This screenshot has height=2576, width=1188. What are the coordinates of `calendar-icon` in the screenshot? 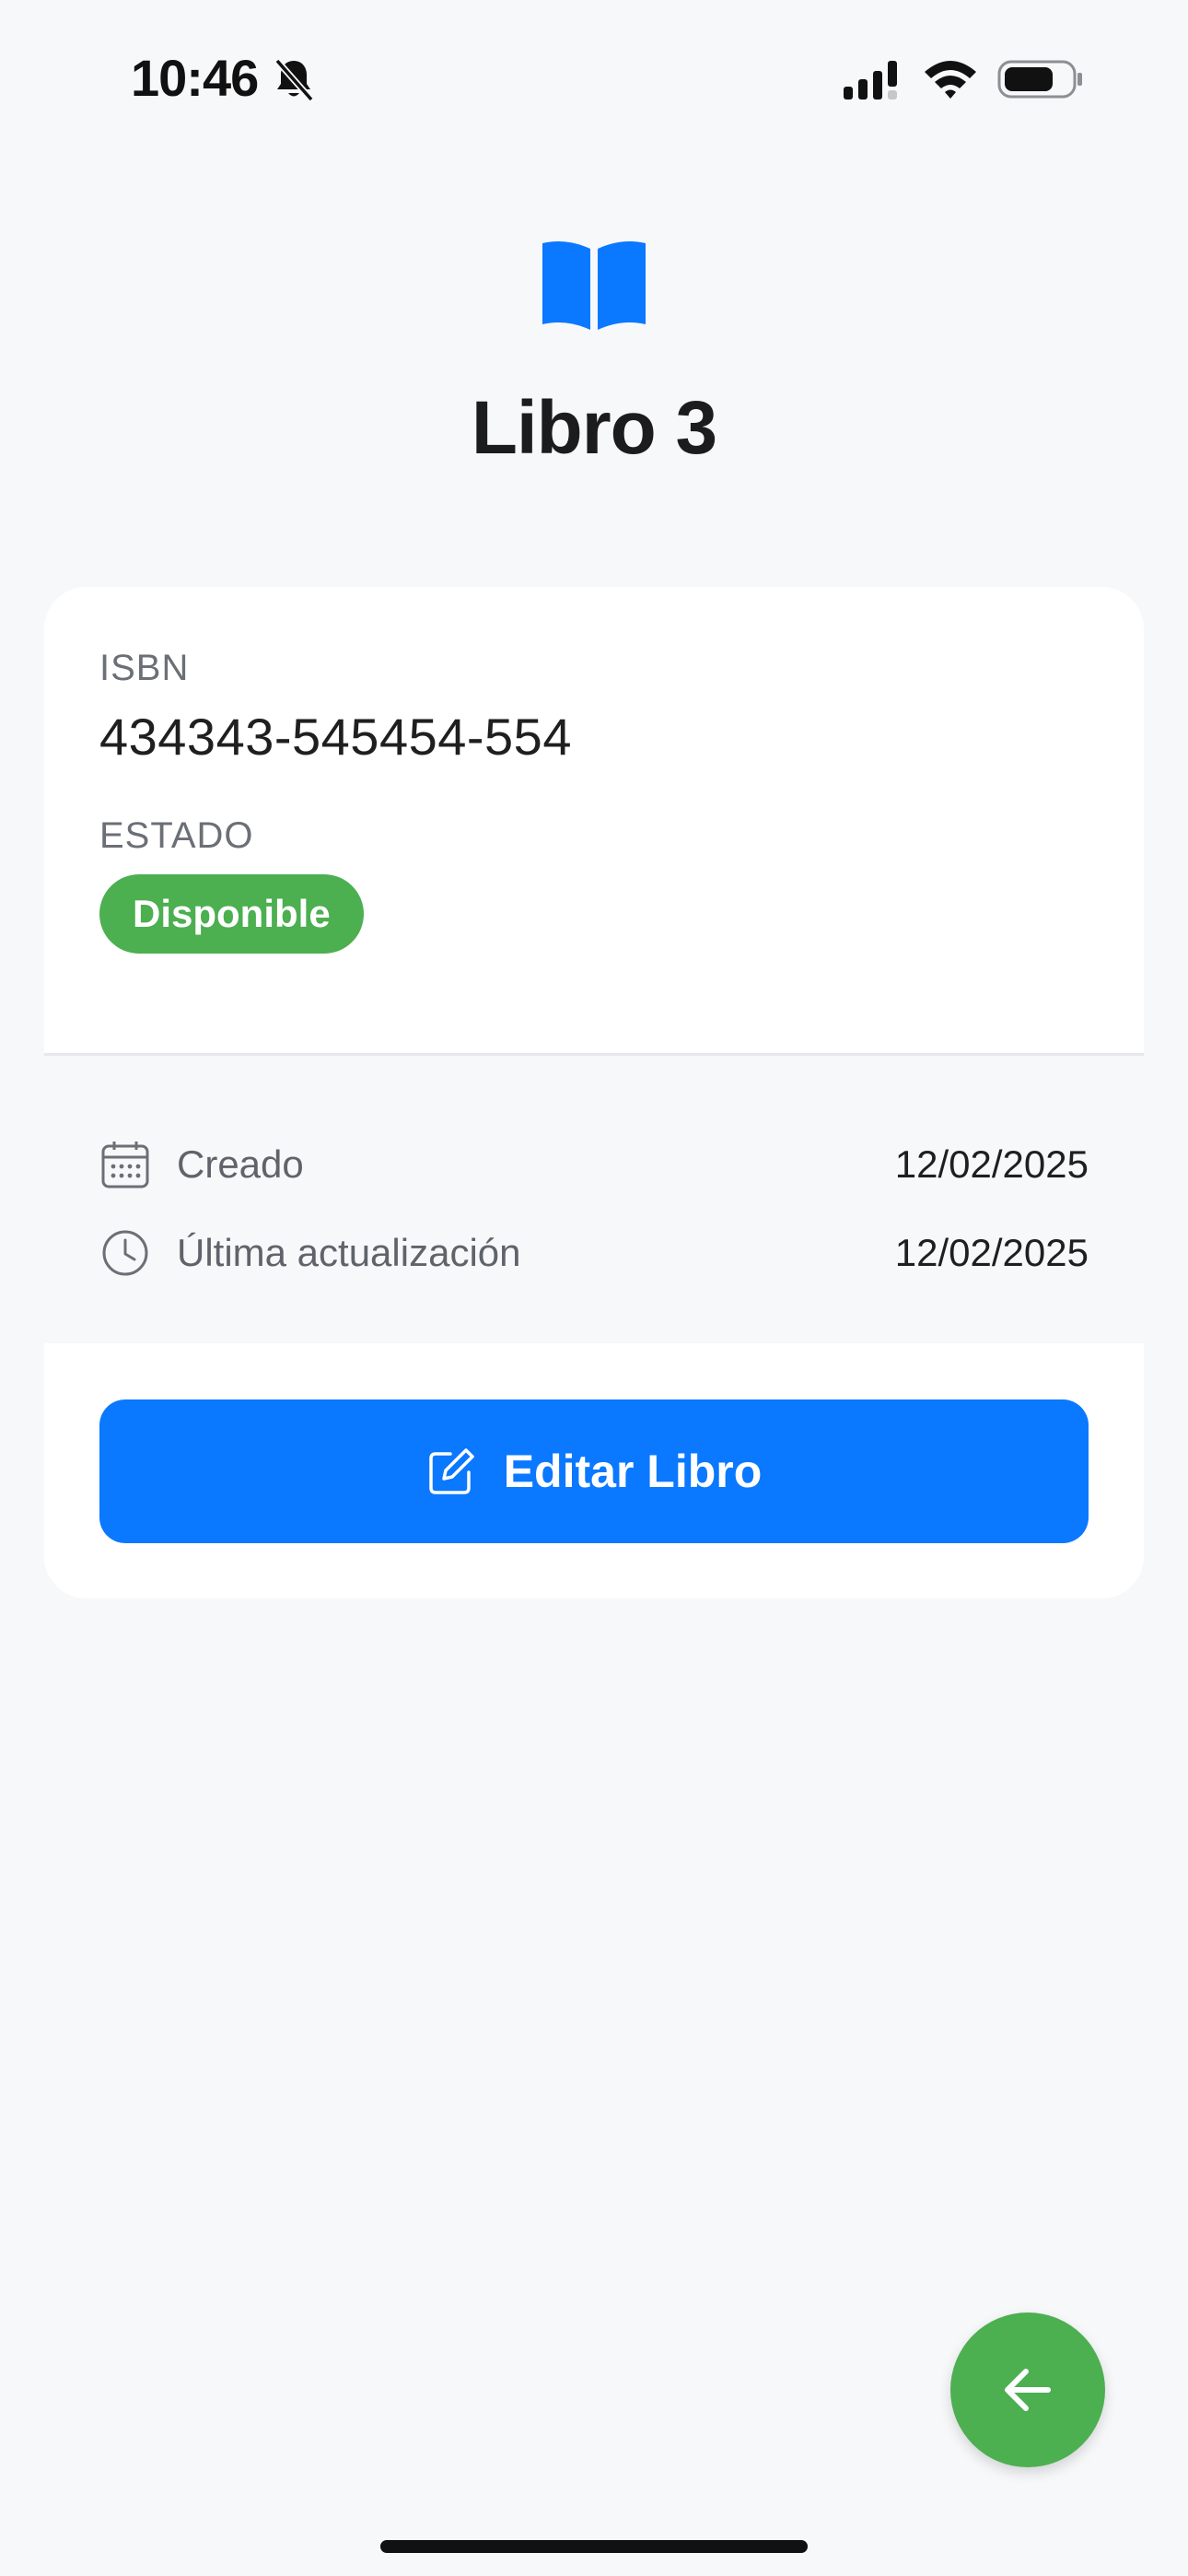 It's located at (125, 1165).